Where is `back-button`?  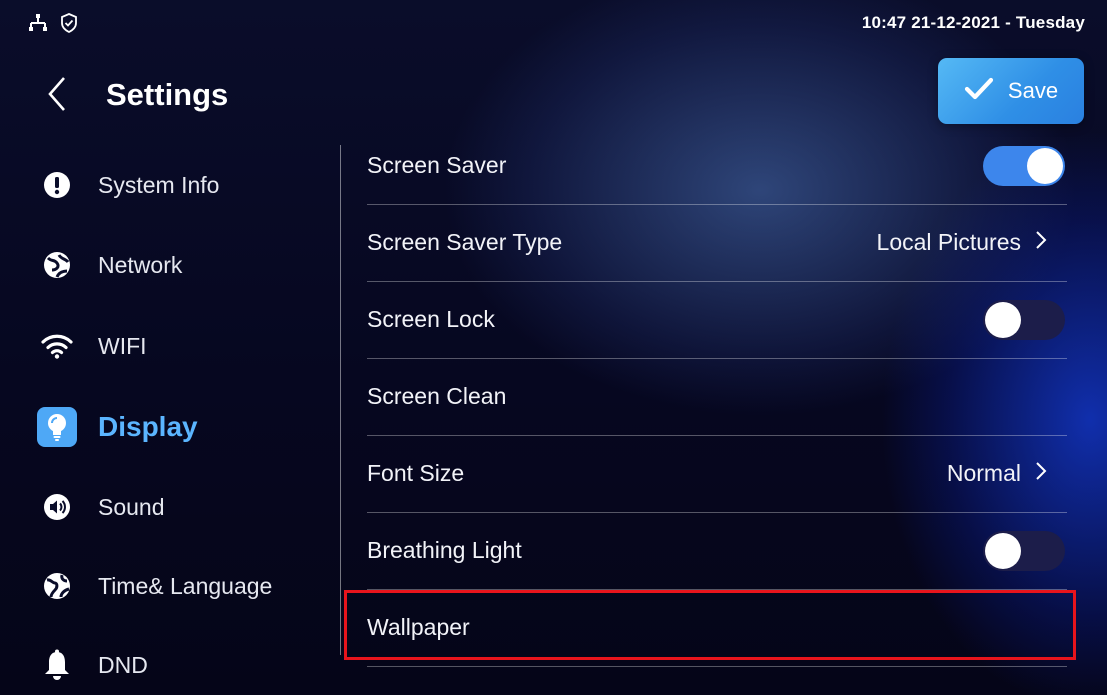
back-button is located at coordinates (63, 96).